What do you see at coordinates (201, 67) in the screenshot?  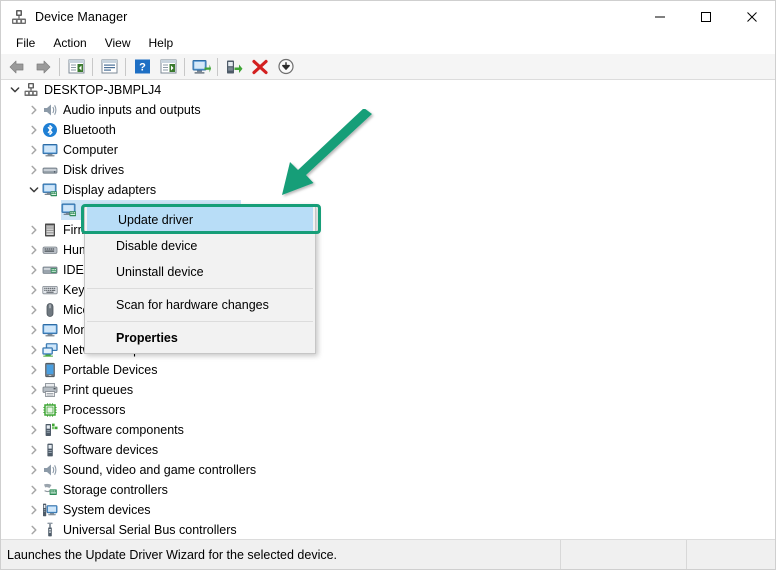 I see `scan-for-hardware-changes-icon` at bounding box center [201, 67].